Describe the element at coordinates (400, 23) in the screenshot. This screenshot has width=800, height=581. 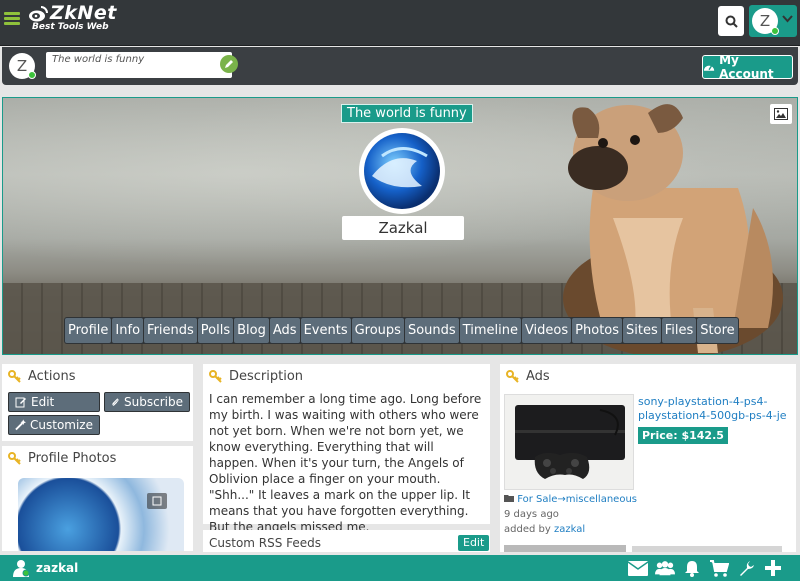
I see `top-bar: ZkNet Best Tools Web Z` at that location.